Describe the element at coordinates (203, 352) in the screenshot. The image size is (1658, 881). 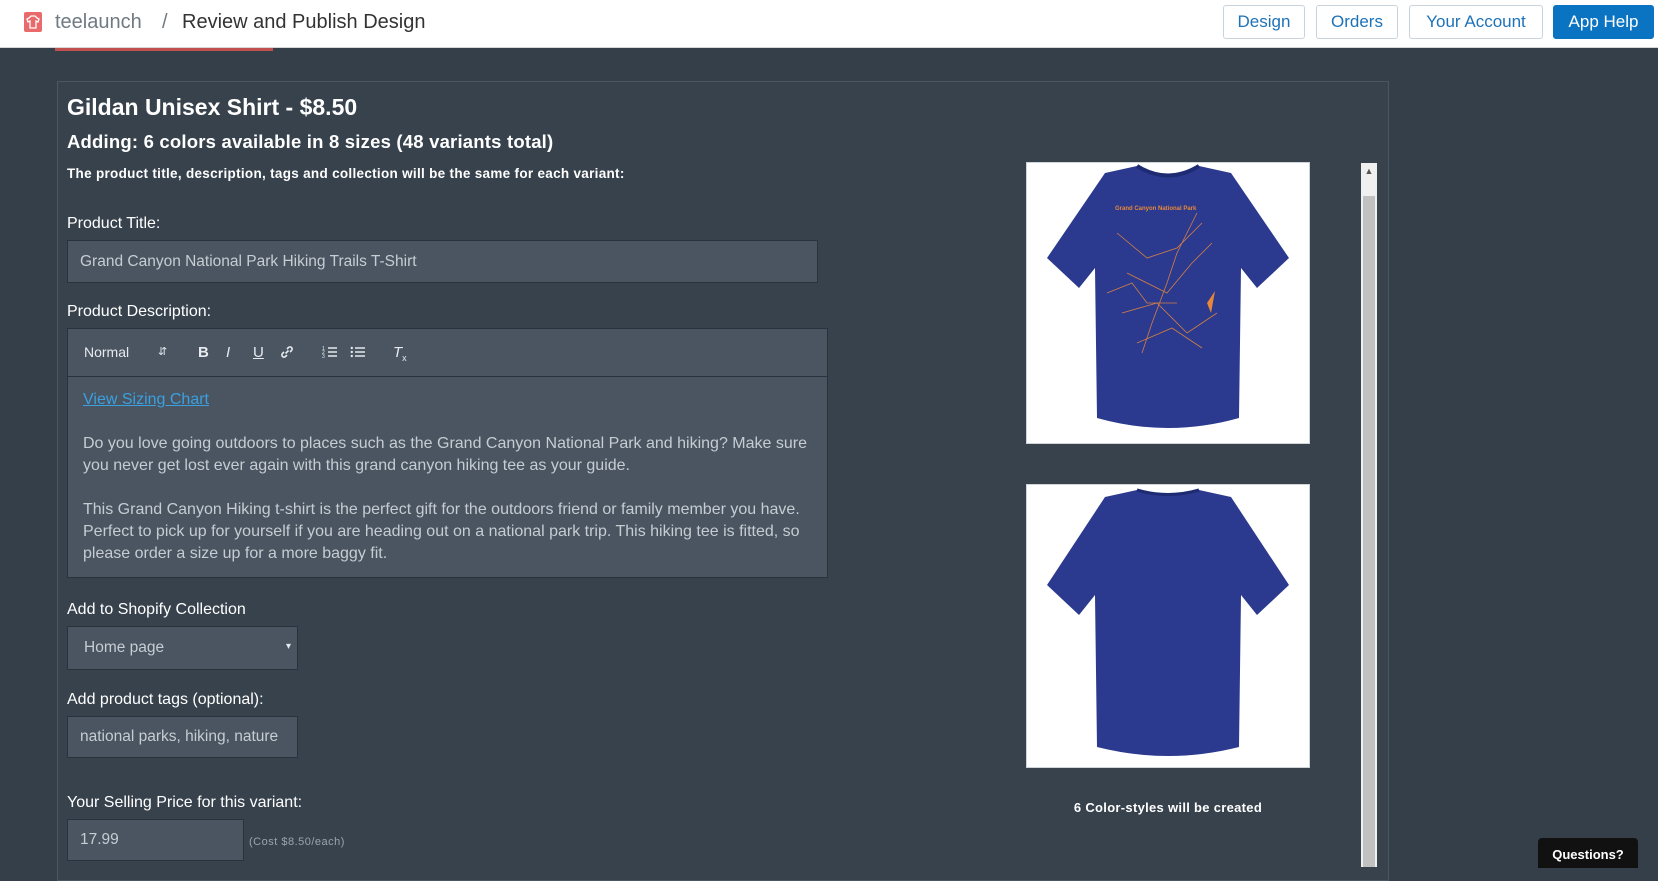
I see `bold-button: B` at that location.